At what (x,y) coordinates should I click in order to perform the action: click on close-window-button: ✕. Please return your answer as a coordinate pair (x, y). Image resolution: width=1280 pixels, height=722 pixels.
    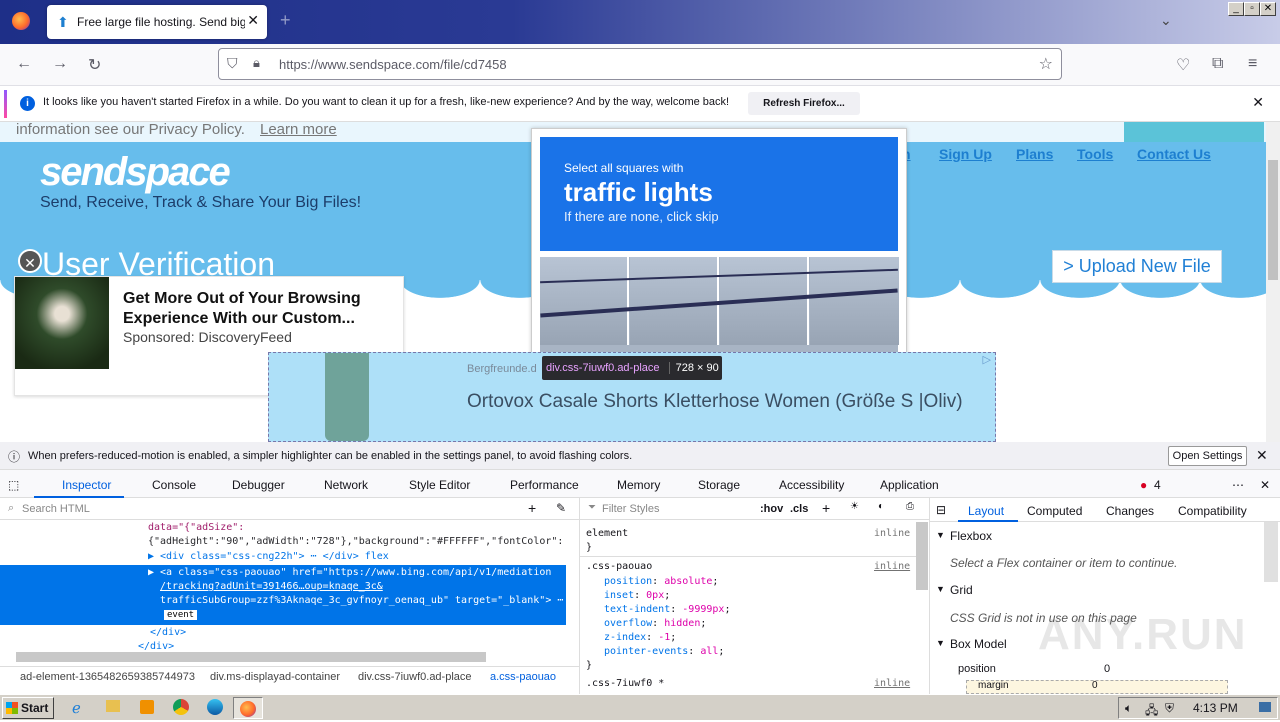
    Looking at the image, I should click on (1268, 9).